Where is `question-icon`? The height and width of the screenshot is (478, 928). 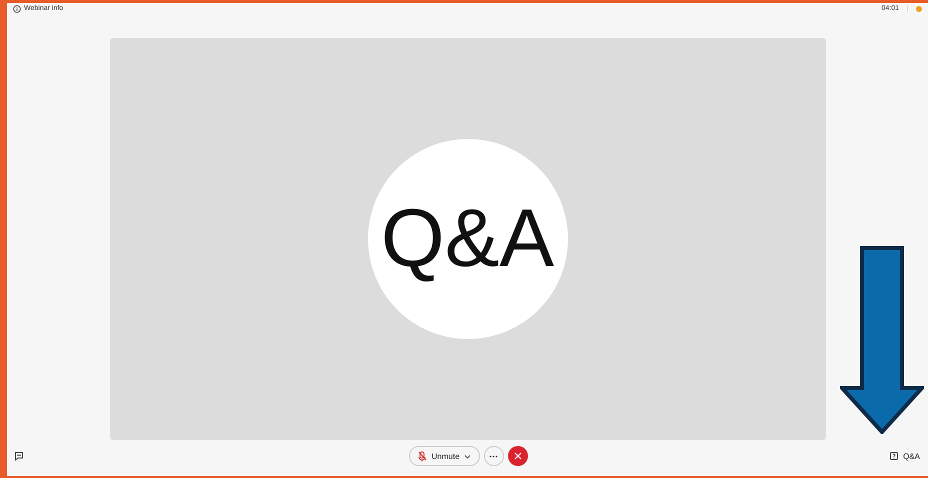
question-icon is located at coordinates (894, 456).